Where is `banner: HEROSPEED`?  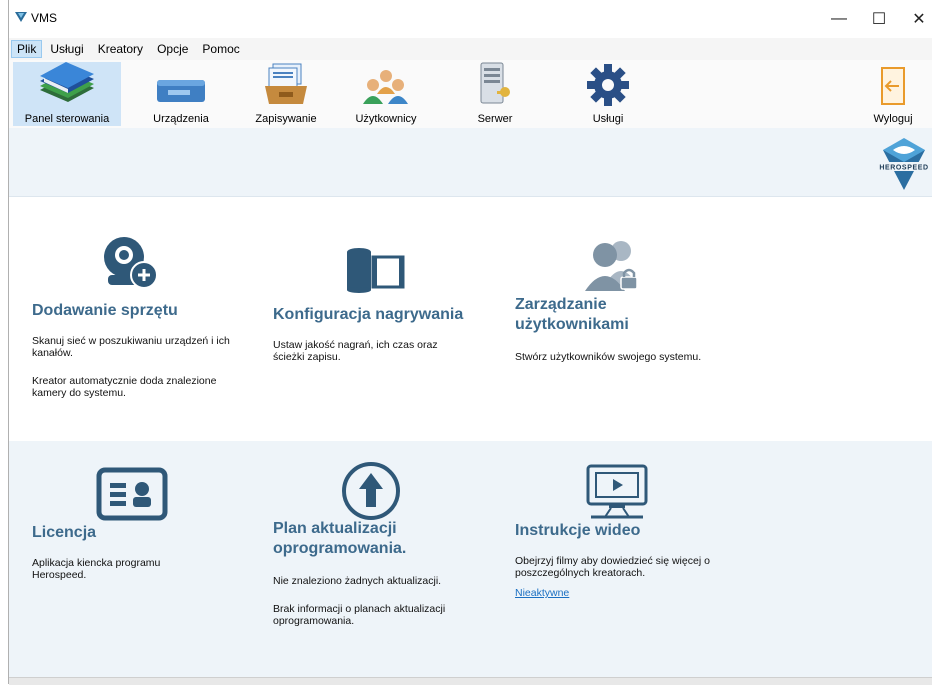 banner: HEROSPEED is located at coordinates (470, 162).